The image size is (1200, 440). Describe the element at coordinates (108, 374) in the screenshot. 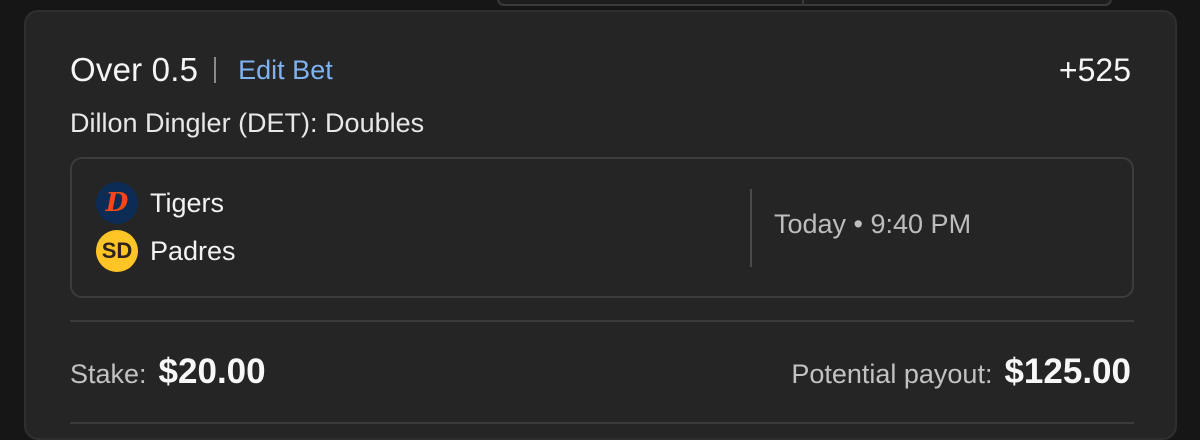

I see `stake-label: Stake:` at that location.